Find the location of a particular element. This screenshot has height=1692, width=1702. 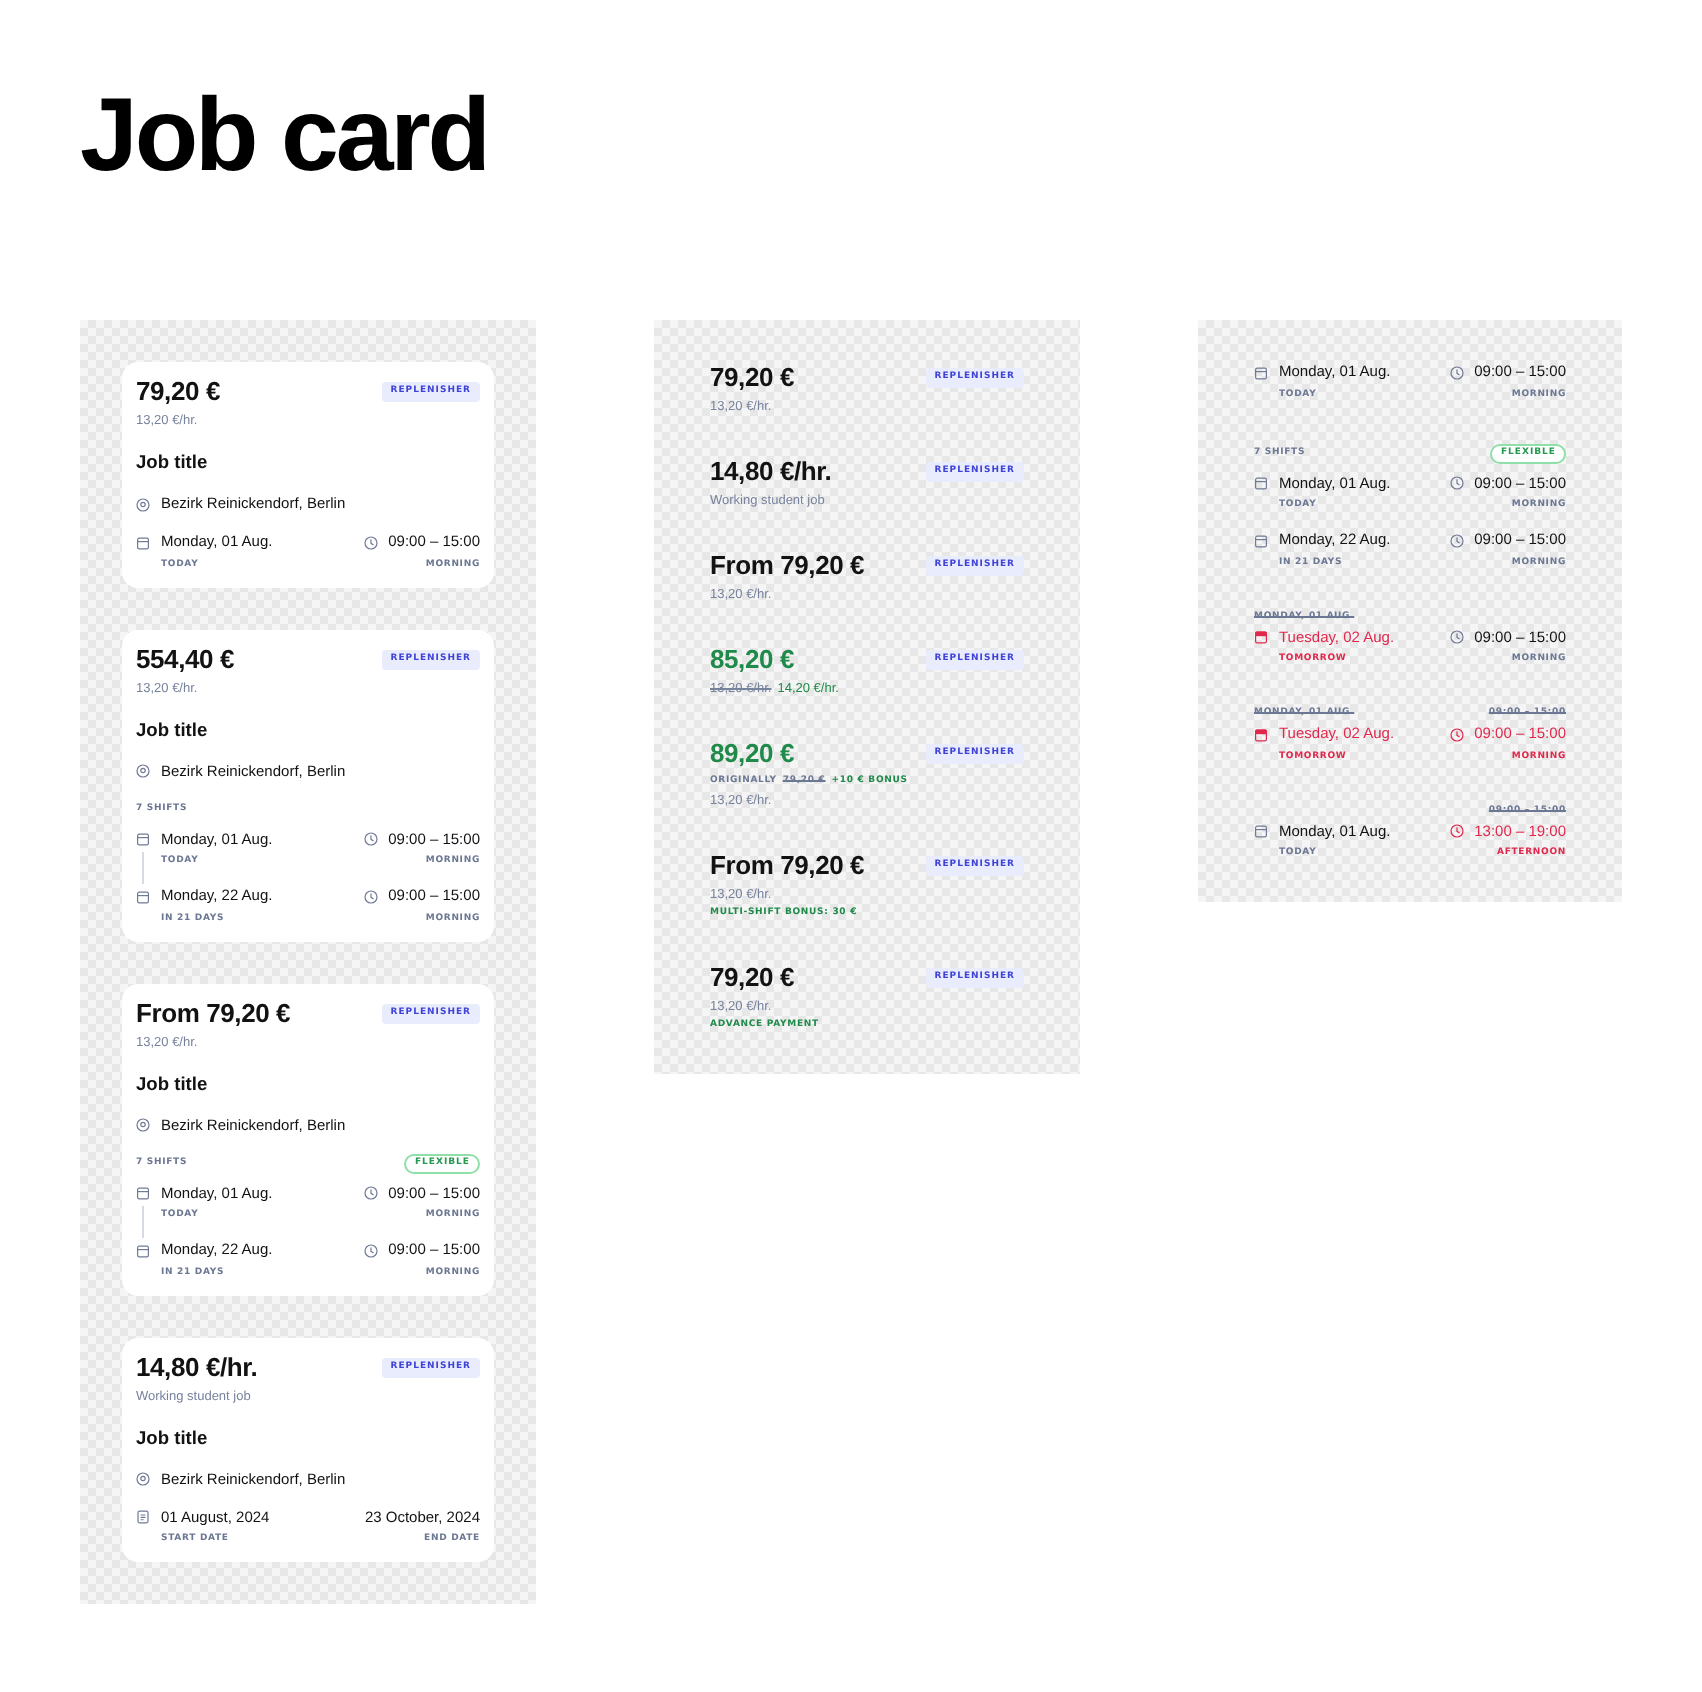

price-amount: 89,20 € is located at coordinates (752, 754).